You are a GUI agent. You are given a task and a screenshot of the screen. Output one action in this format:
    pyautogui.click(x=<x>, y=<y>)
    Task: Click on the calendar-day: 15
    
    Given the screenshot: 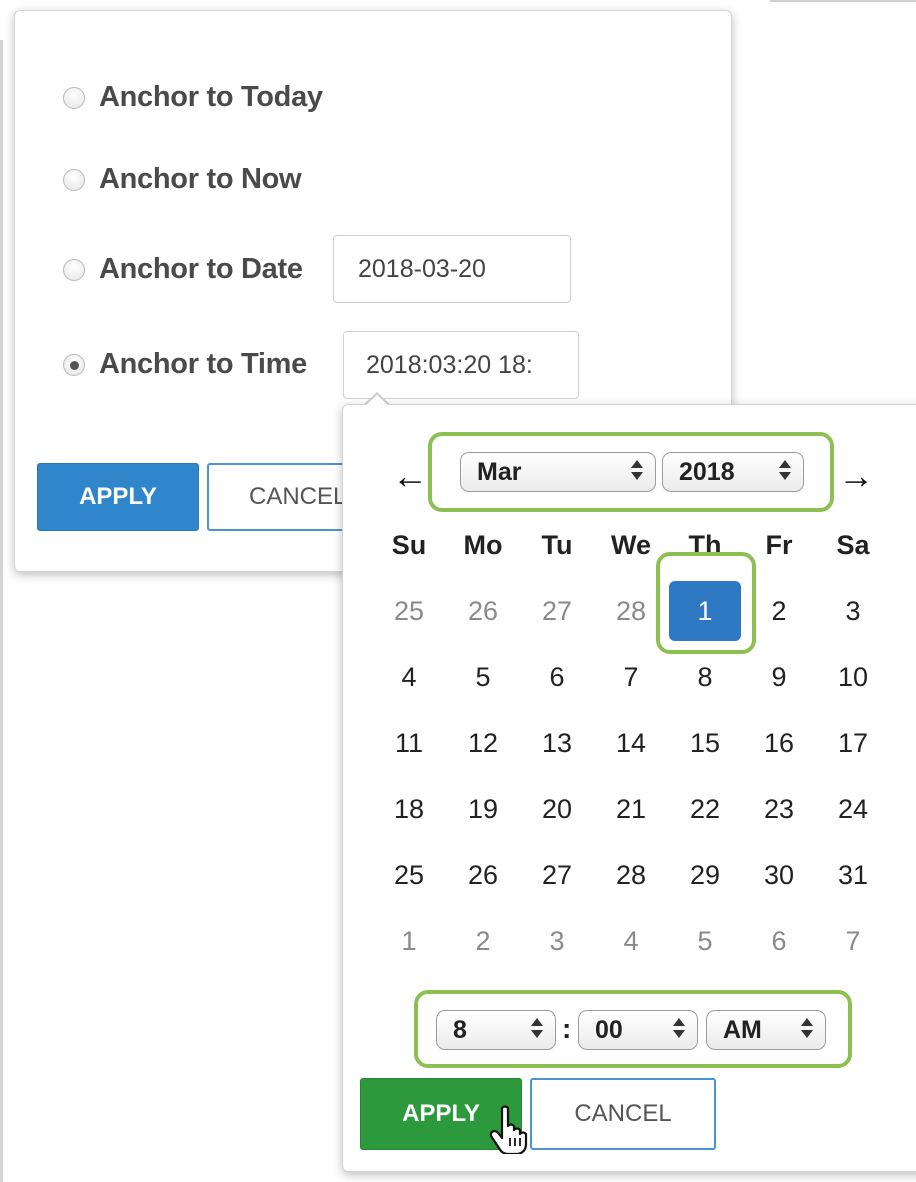 What is the action you would take?
    pyautogui.click(x=705, y=743)
    